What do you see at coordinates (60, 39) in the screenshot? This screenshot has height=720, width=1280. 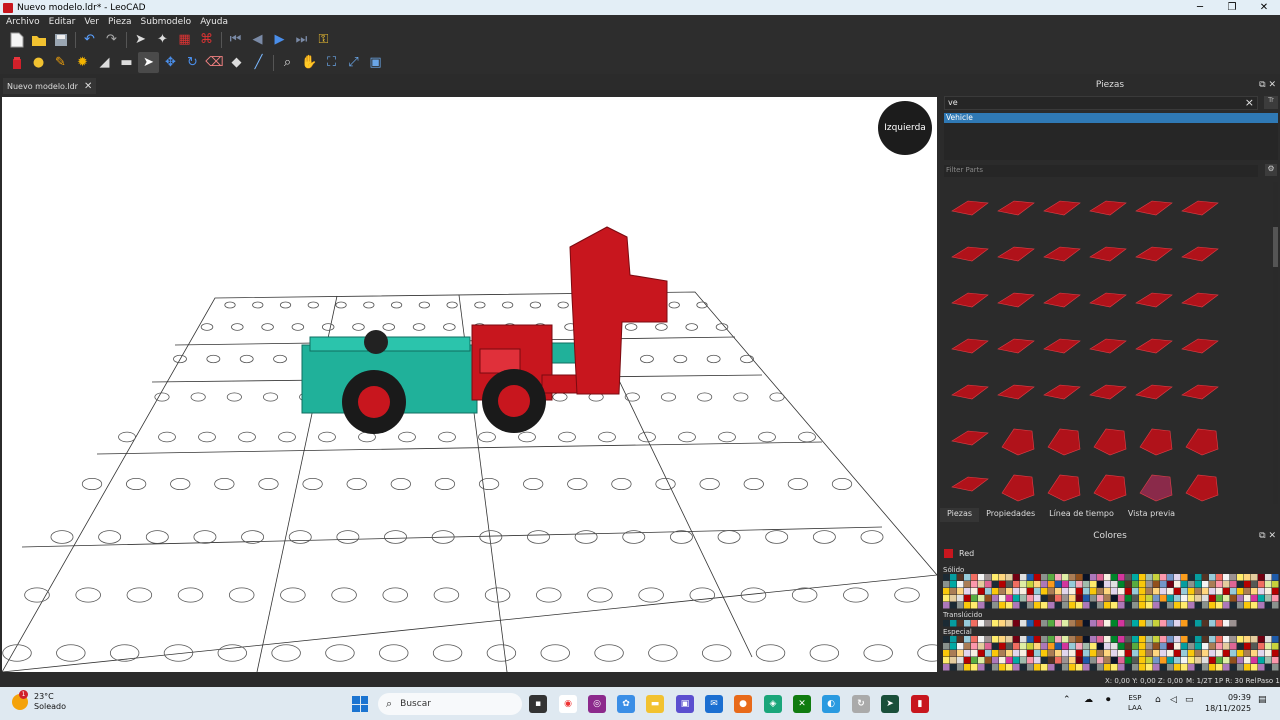 I see `save-icon` at bounding box center [60, 39].